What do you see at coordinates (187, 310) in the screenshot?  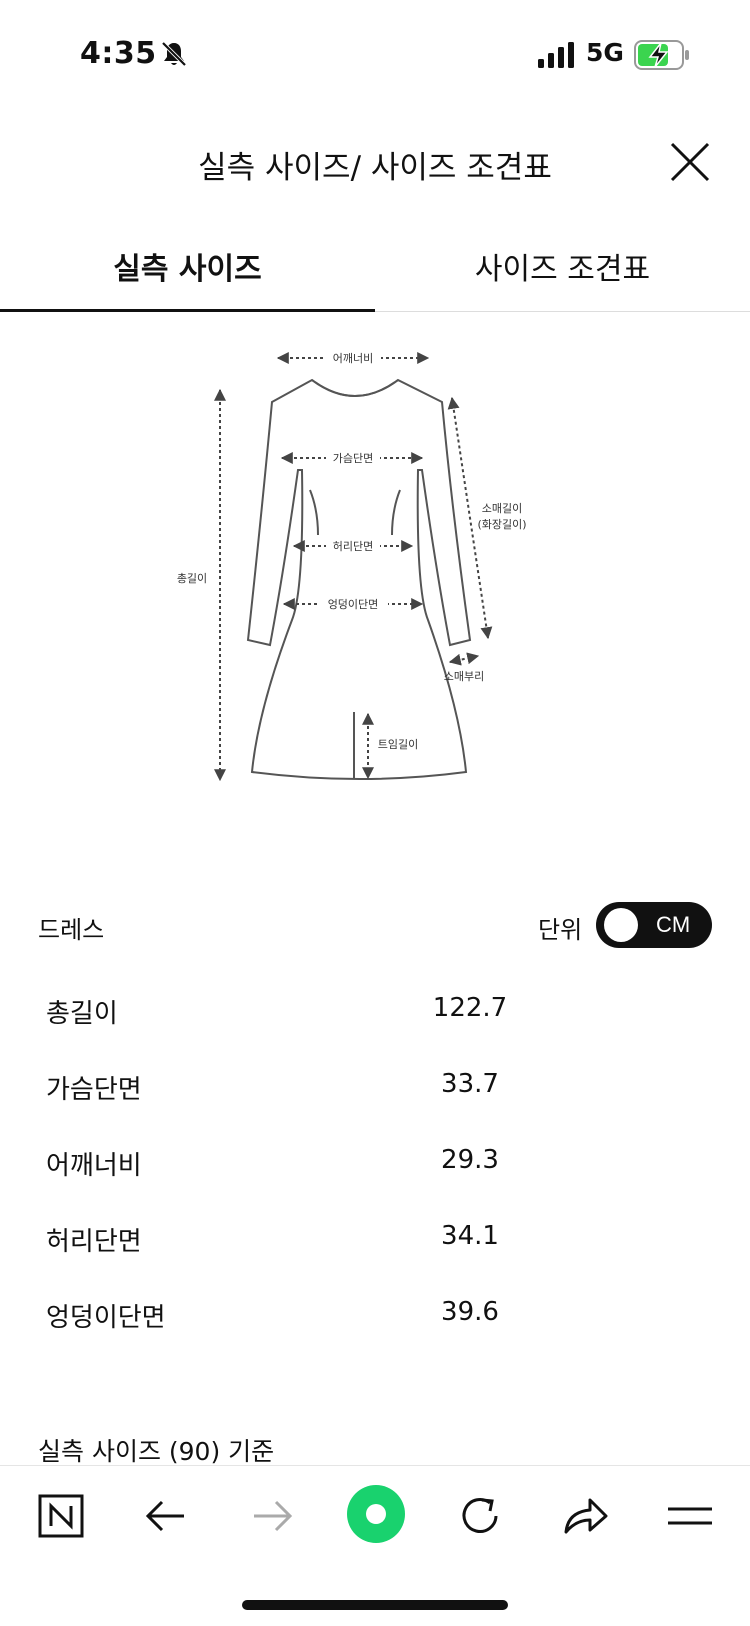 I see `active-tab-indicator` at bounding box center [187, 310].